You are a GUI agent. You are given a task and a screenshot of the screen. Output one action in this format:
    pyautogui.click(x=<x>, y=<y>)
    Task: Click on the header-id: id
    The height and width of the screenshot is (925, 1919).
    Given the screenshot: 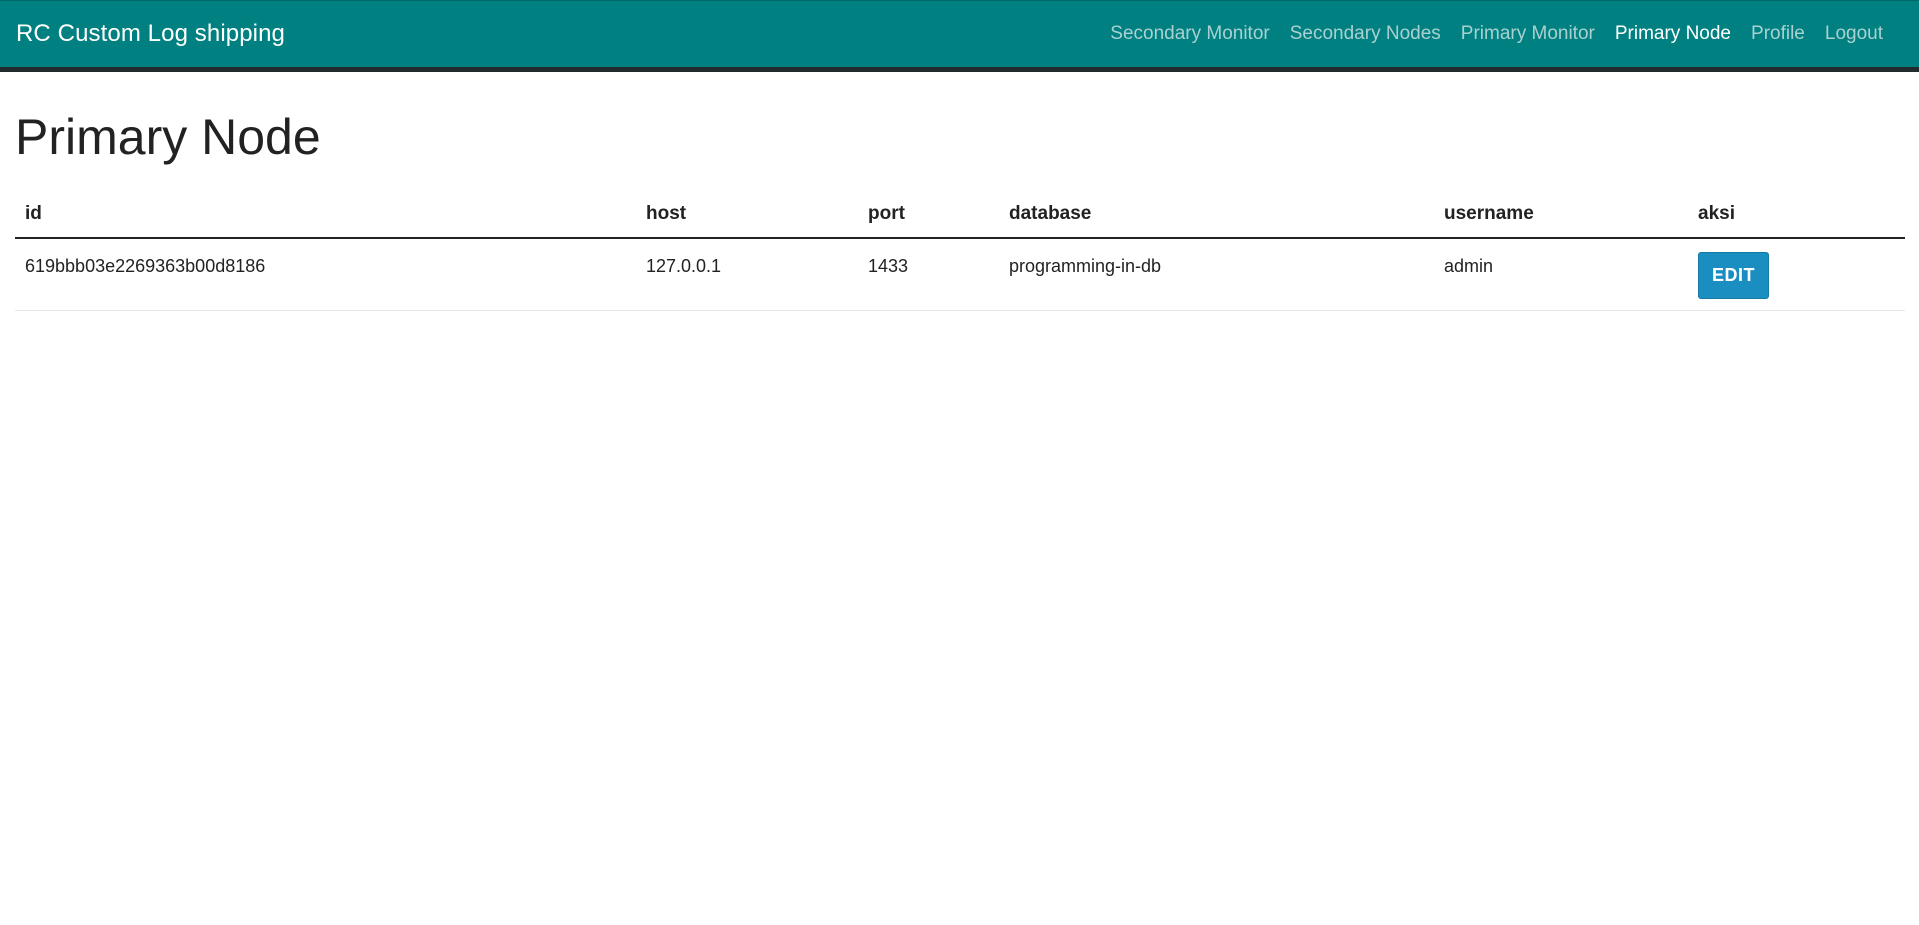 What is the action you would take?
    pyautogui.click(x=325, y=215)
    